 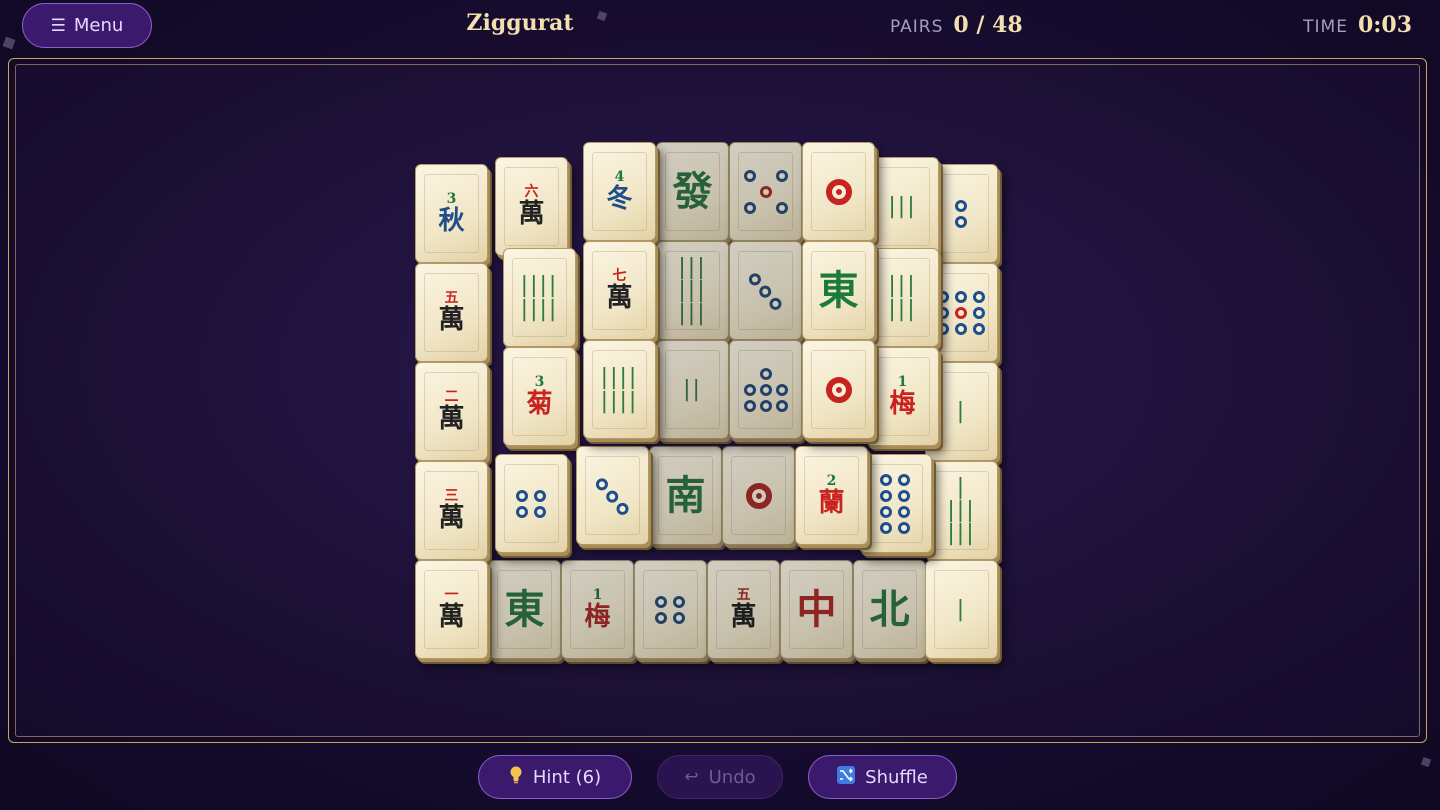 I want to click on mahjong-tile: 發, so click(x=692, y=191).